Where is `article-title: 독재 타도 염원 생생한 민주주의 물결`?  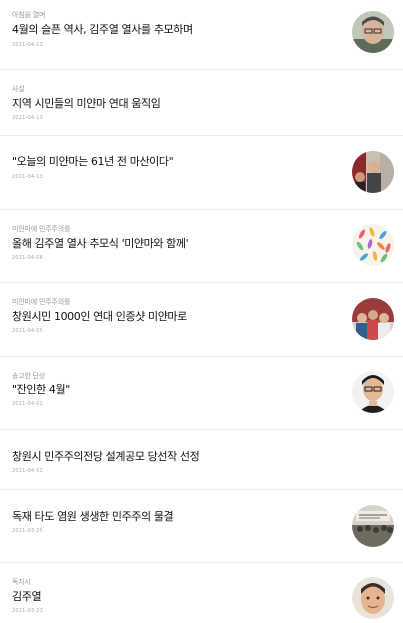 article-title: 독재 타도 염원 생생한 민주주의 물결 is located at coordinates (177, 516).